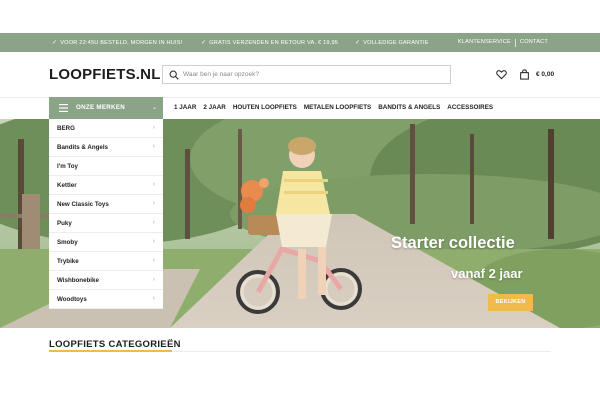  What do you see at coordinates (115, 344) in the screenshot?
I see `section-title: LOOPFIETS CATEGORIEËN` at bounding box center [115, 344].